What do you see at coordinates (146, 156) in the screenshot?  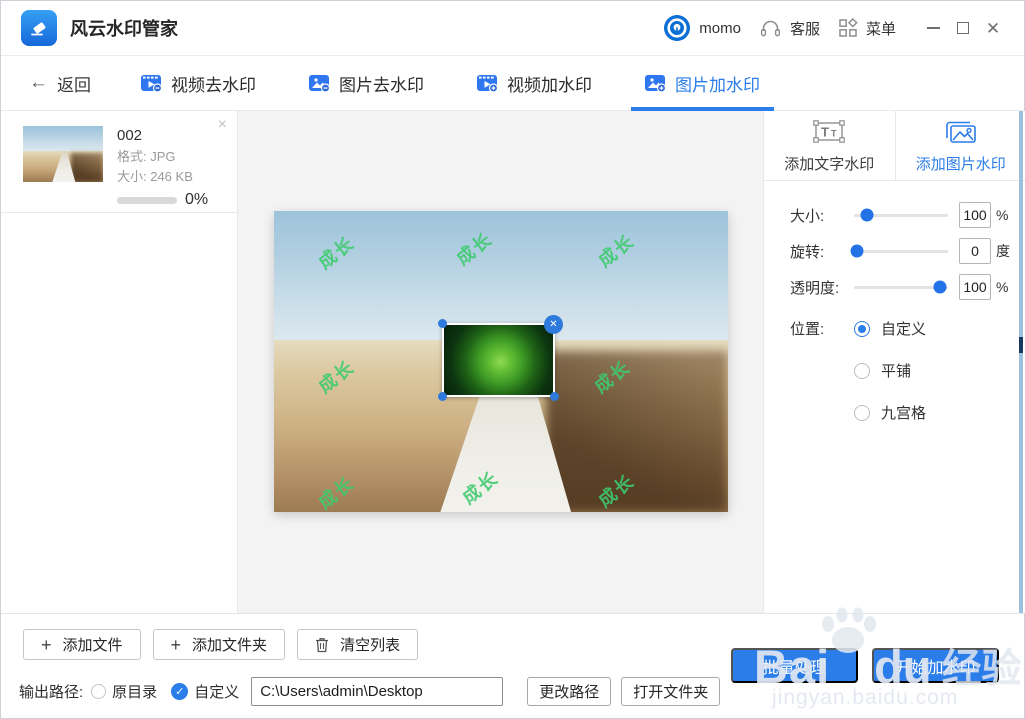 I see `file-format: 格式: JPG` at bounding box center [146, 156].